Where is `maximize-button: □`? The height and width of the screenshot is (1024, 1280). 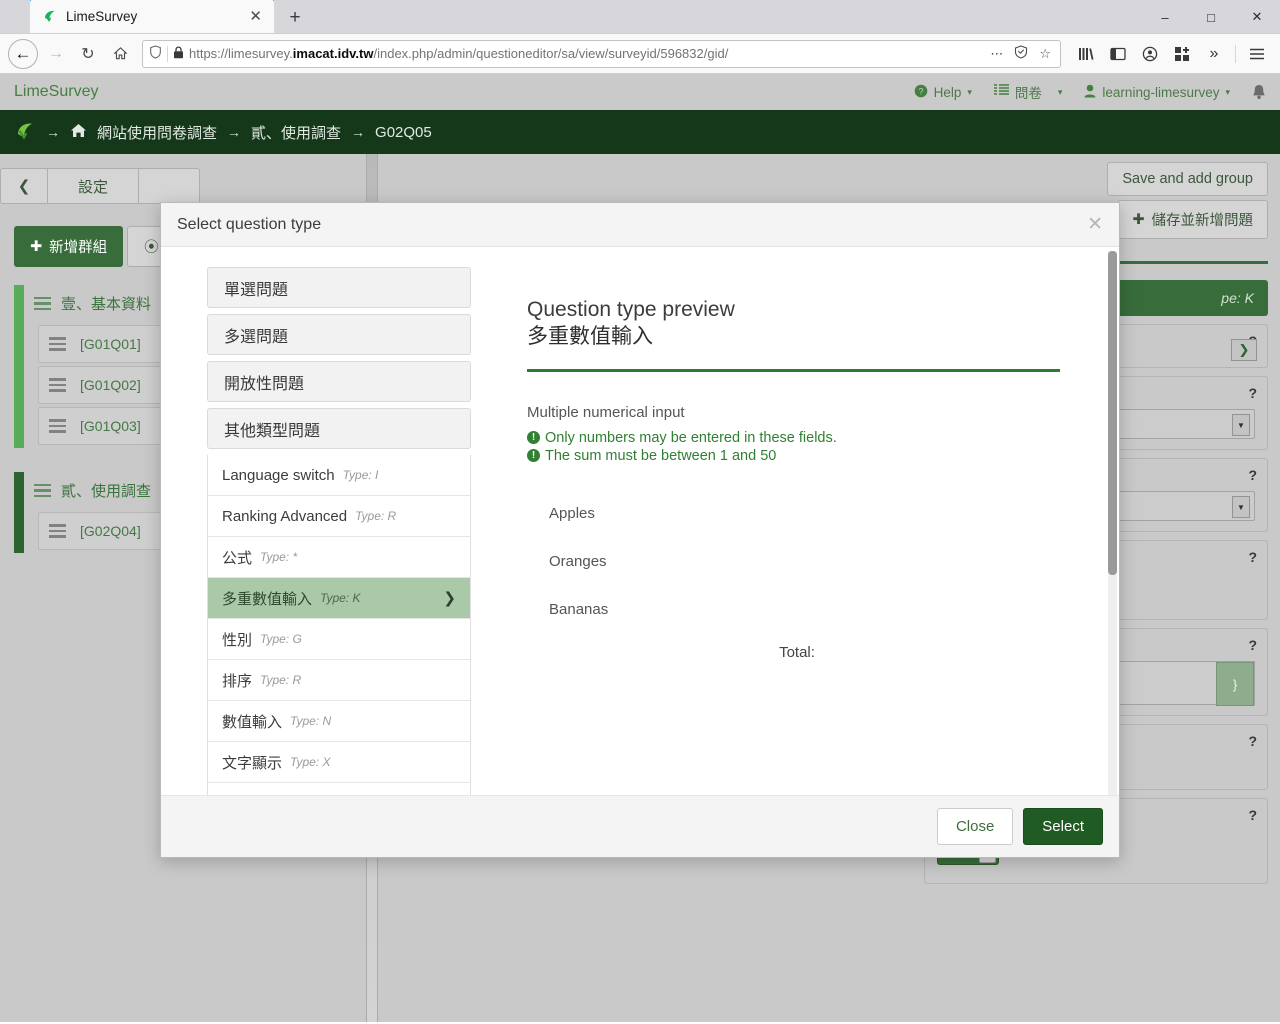
maximize-button: □ is located at coordinates (1211, 17).